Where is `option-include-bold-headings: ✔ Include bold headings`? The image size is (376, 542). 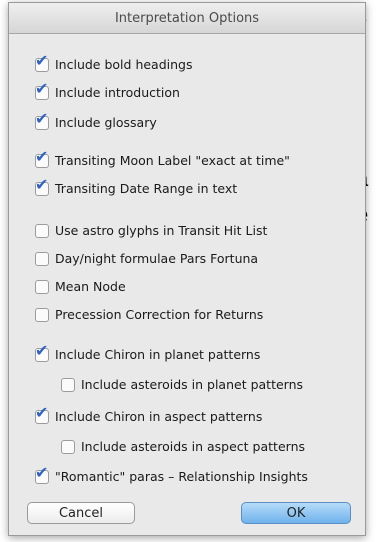
option-include-bold-headings: ✔ Include bold headings is located at coordinates (114, 62).